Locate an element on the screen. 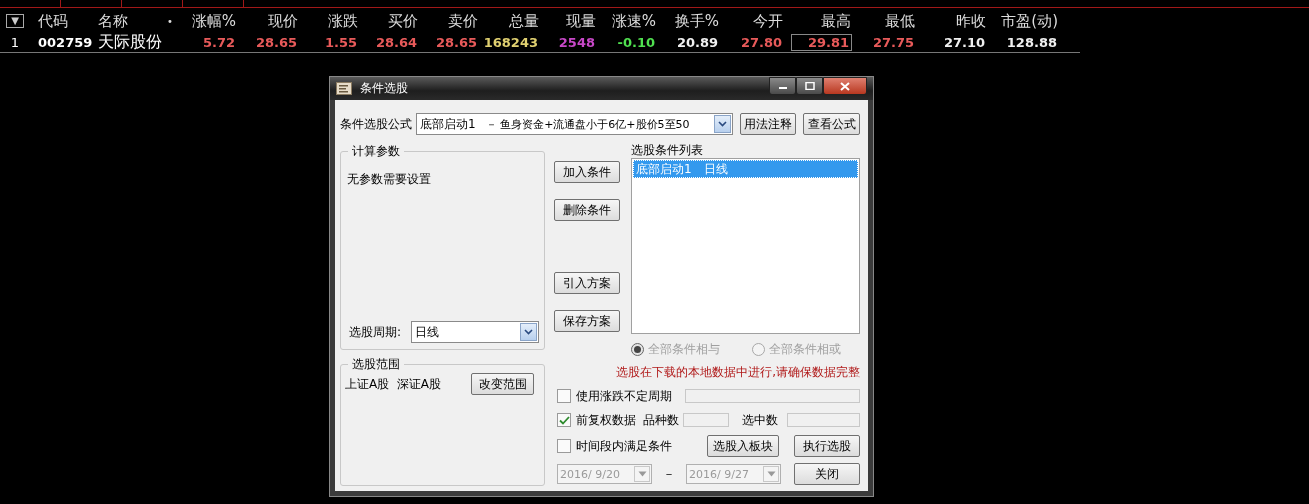 This screenshot has width=1309, height=504. table-cell-text: 002759 is located at coordinates (63, 42).